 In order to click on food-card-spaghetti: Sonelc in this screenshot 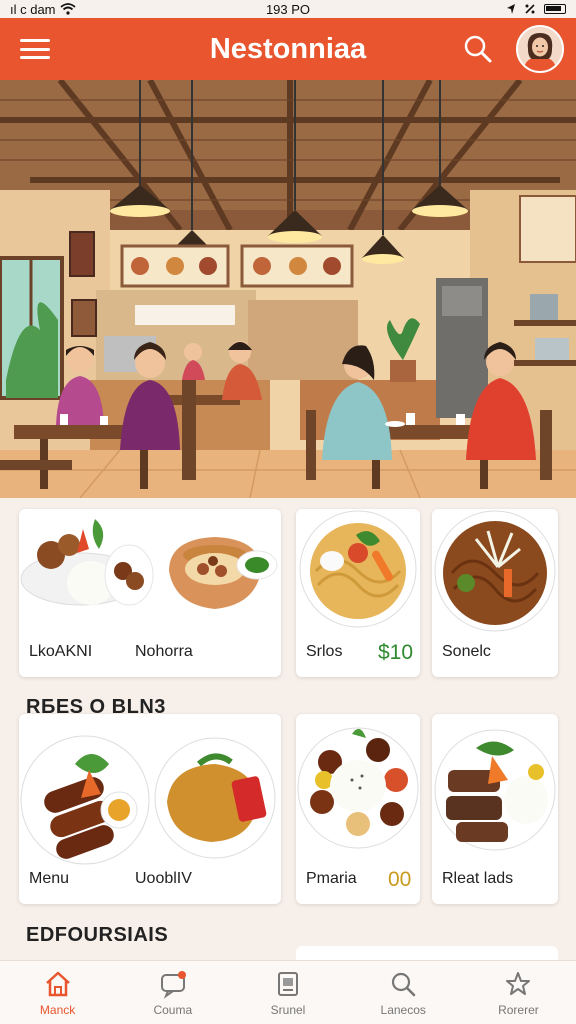, I will do `click(495, 593)`.